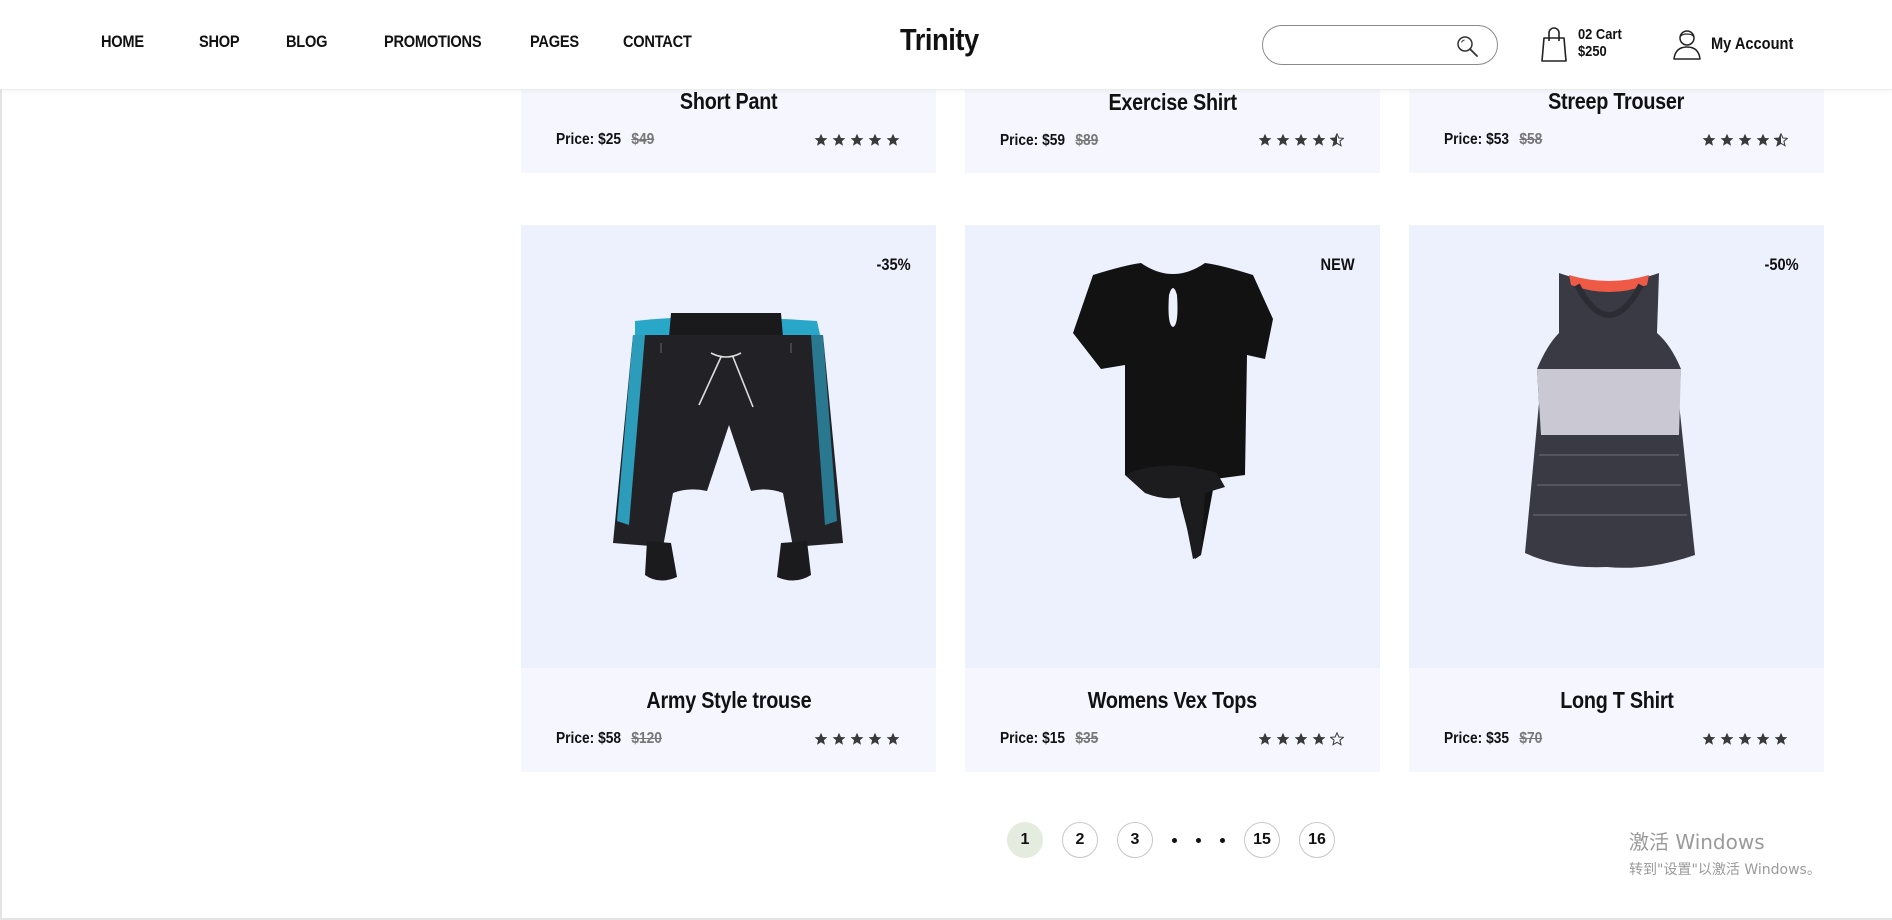 This screenshot has height=920, width=1892. I want to click on nav-contact: CONTACT, so click(657, 42).